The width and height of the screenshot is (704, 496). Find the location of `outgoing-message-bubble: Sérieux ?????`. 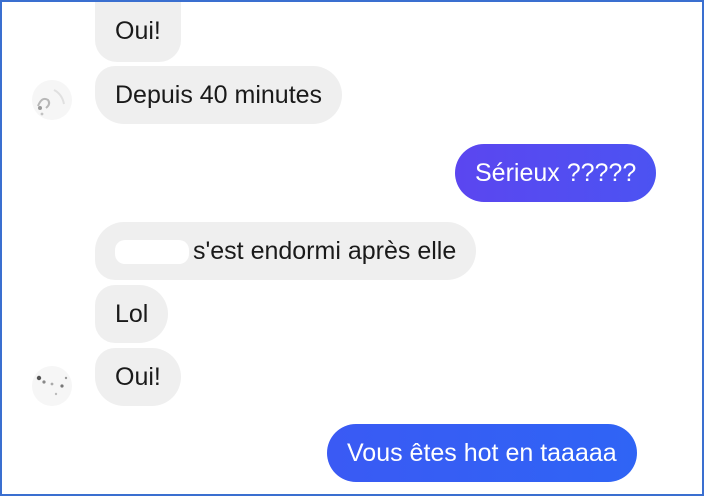

outgoing-message-bubble: Sérieux ????? is located at coordinates (556, 173).